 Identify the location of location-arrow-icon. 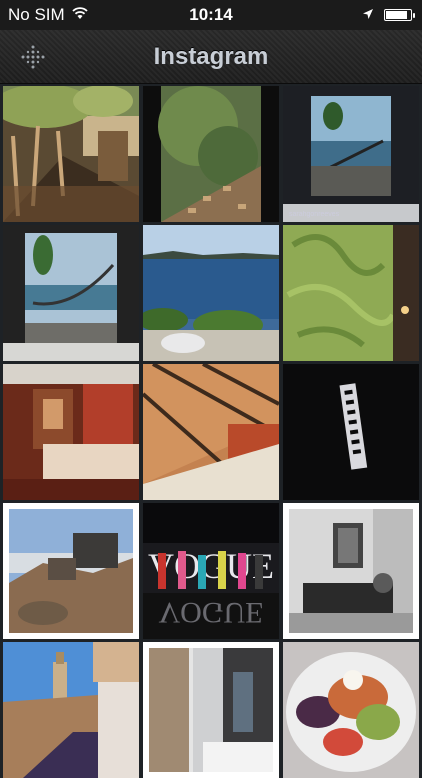
(368, 15).